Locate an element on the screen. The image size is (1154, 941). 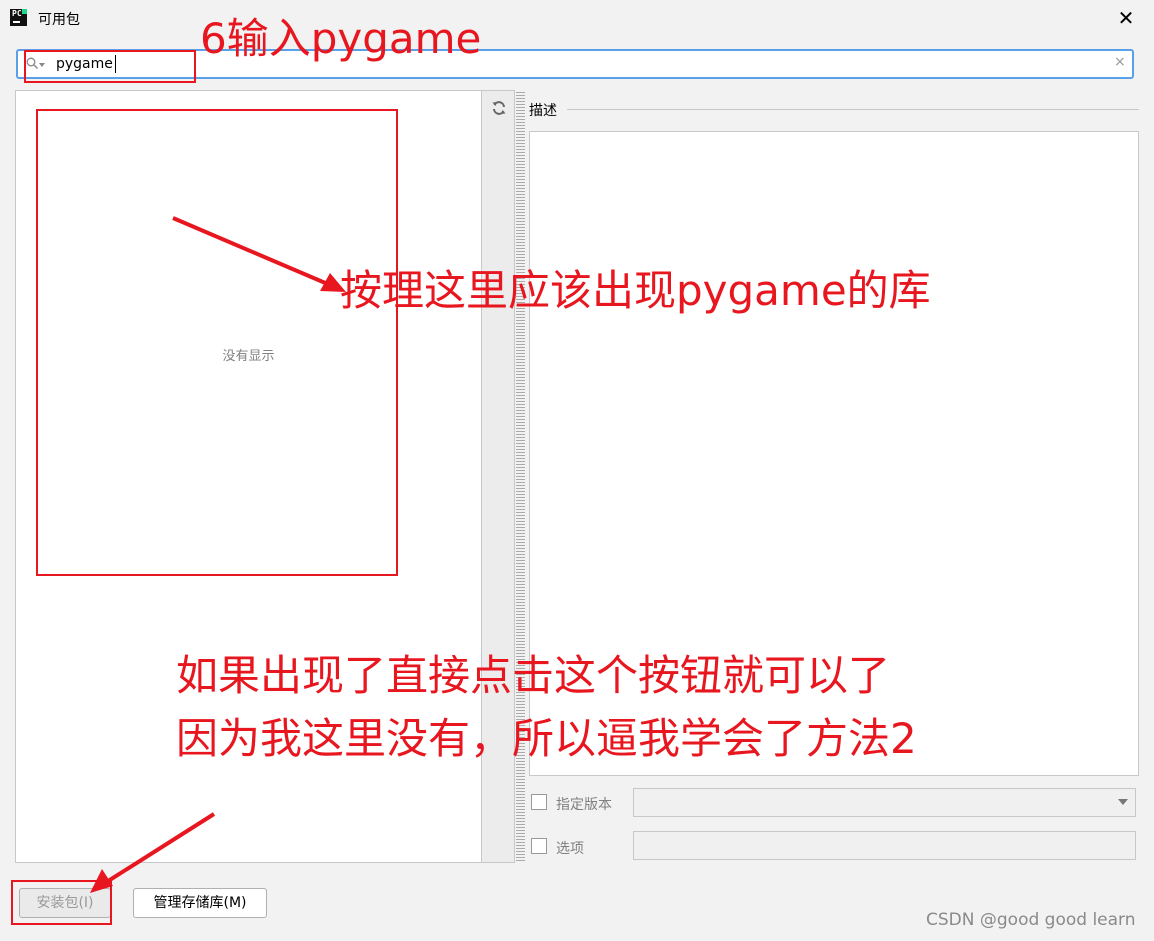
app-icon-text: PC is located at coordinates (17, 13).